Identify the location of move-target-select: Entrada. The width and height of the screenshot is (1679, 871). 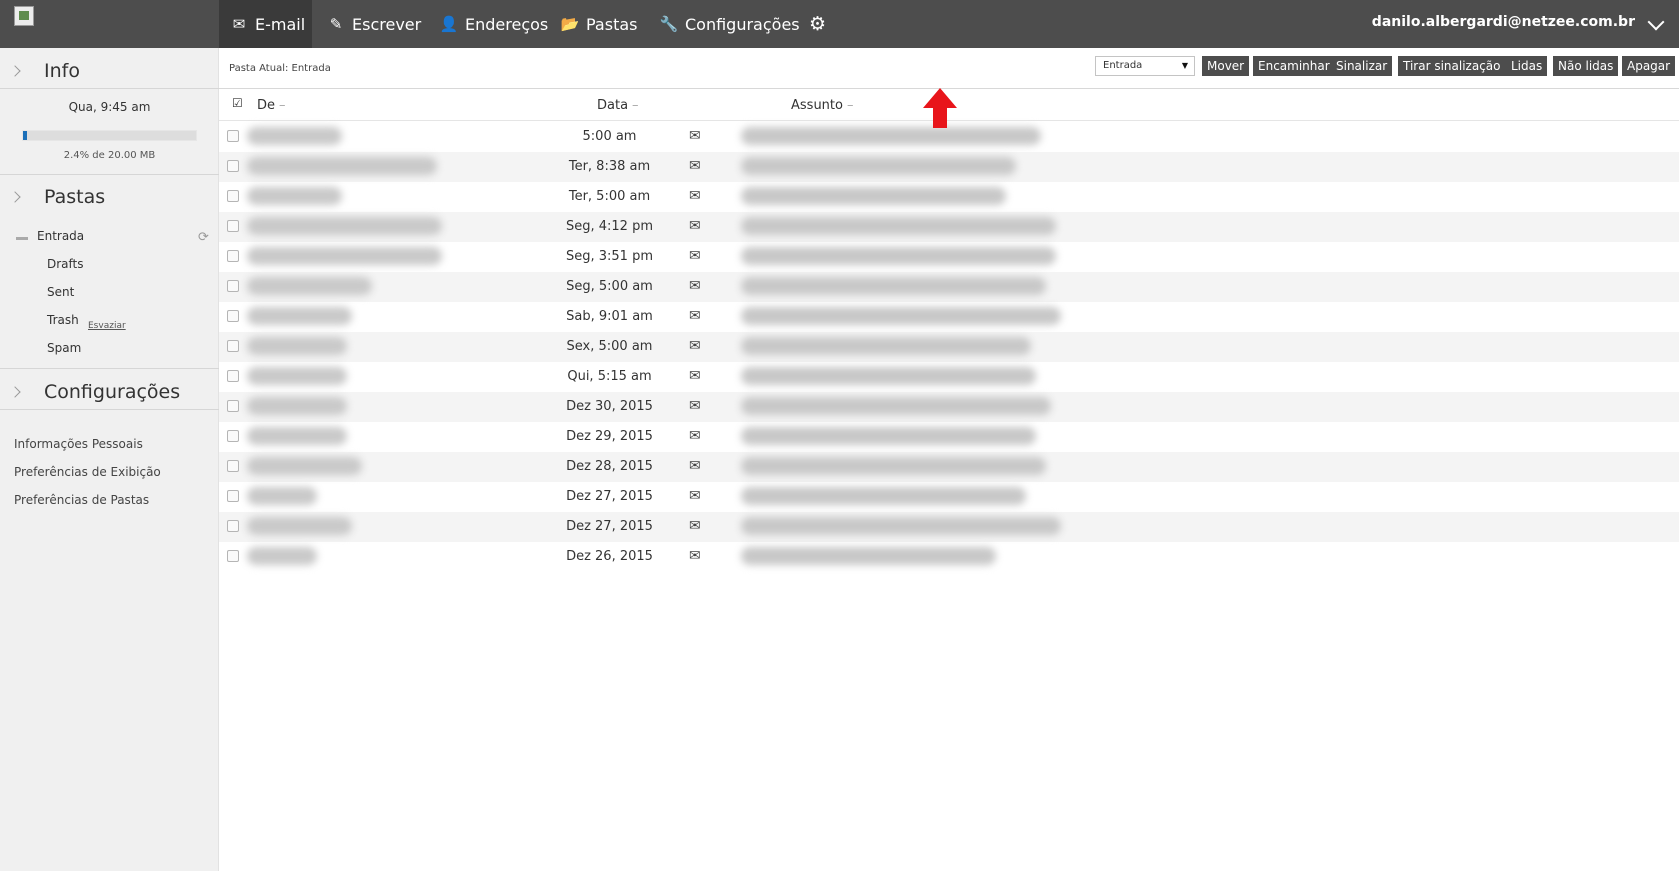
(1145, 66).